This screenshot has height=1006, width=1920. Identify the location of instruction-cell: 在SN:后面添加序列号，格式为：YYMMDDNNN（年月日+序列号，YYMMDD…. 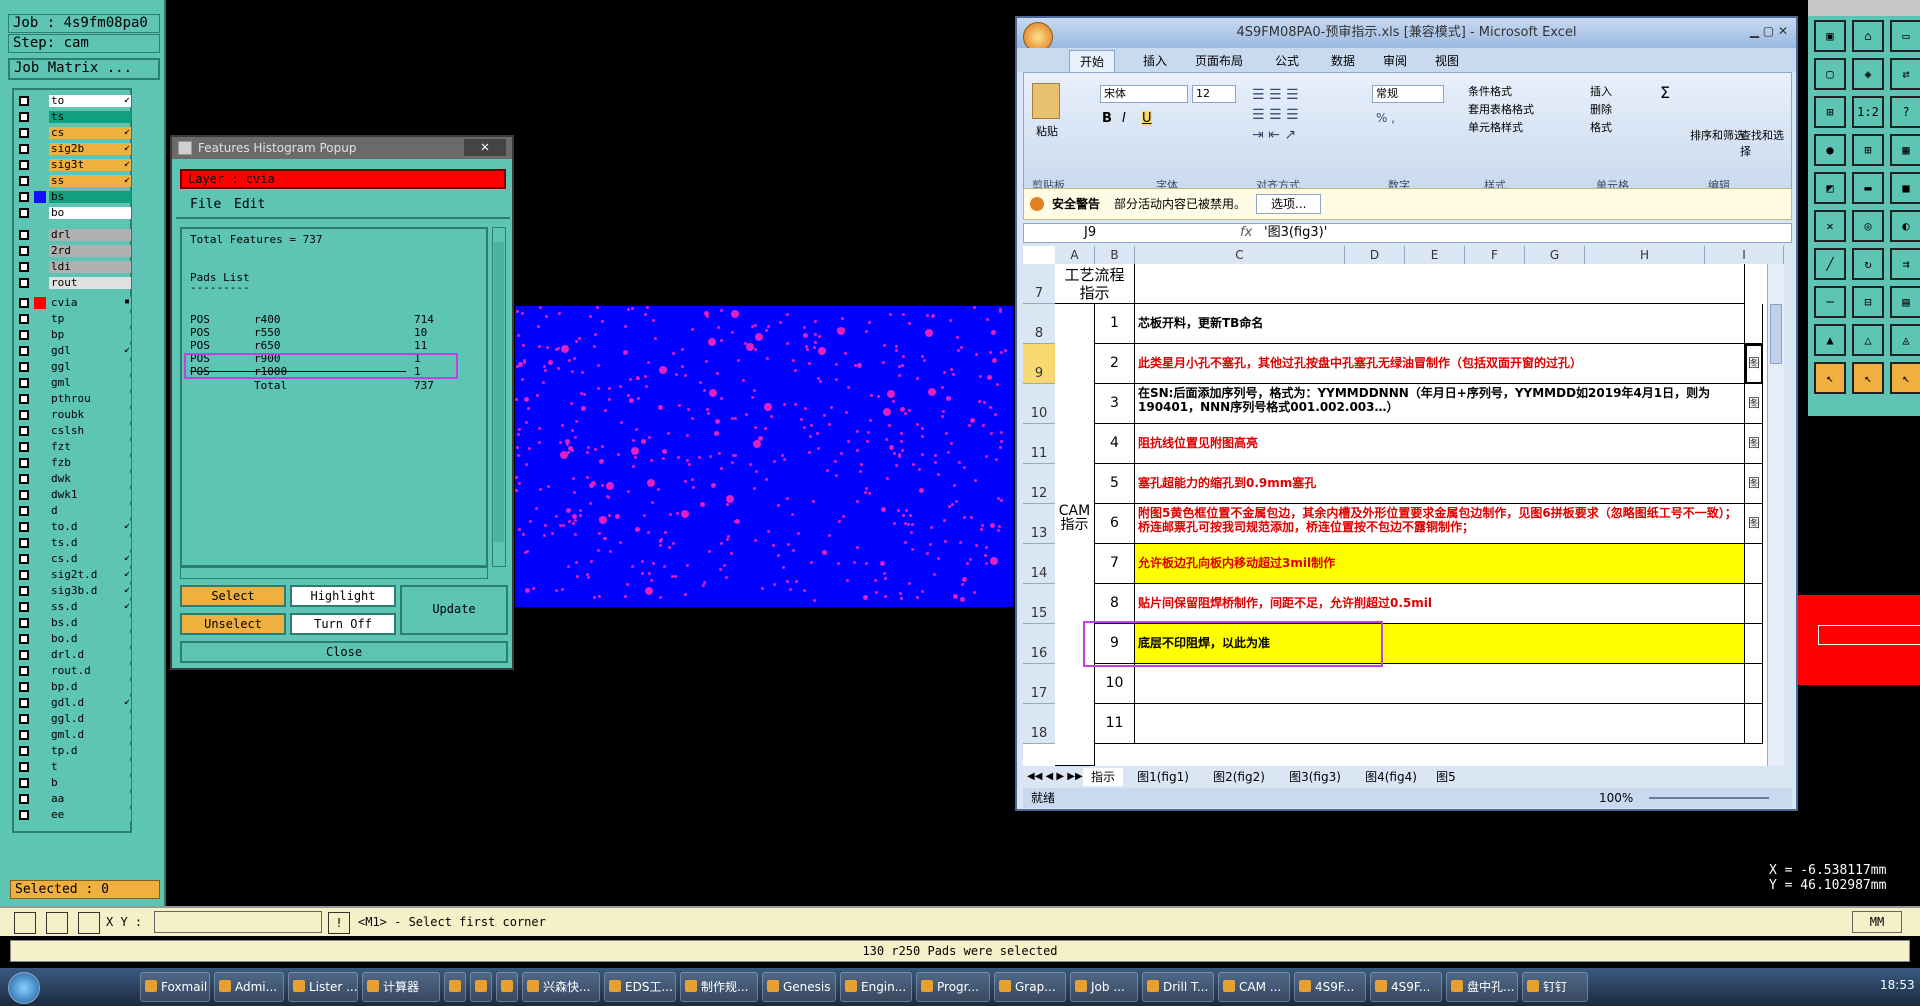
(1440, 404).